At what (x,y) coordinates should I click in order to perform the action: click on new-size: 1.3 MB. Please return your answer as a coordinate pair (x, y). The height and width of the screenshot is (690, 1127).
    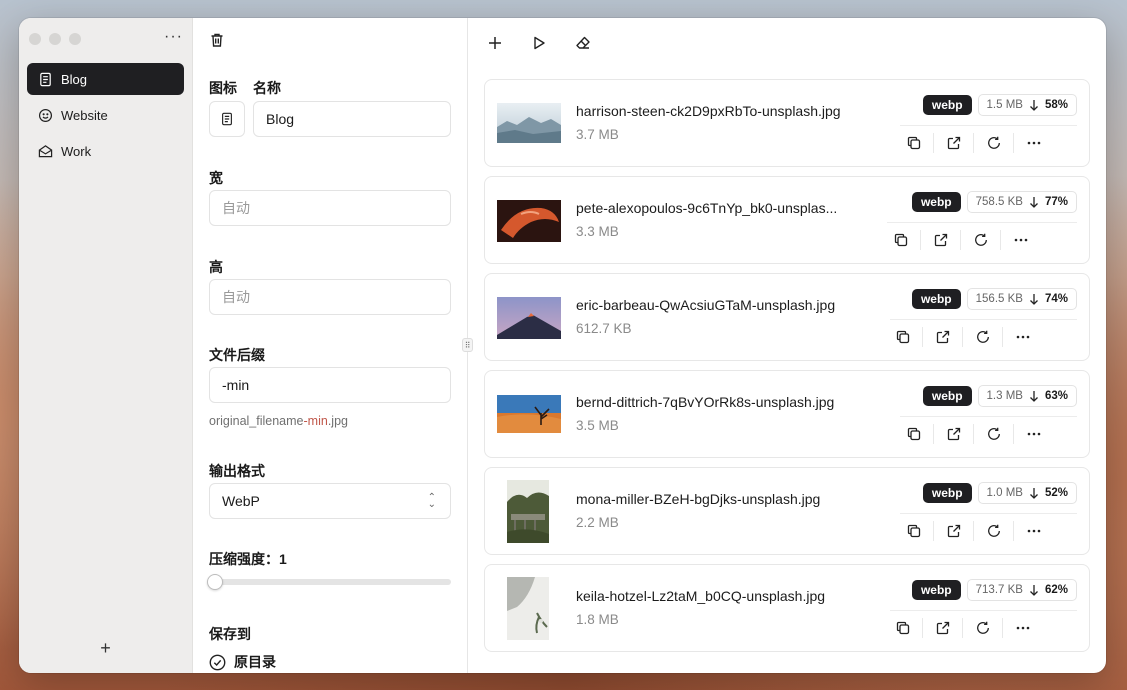
    Looking at the image, I should click on (1004, 396).